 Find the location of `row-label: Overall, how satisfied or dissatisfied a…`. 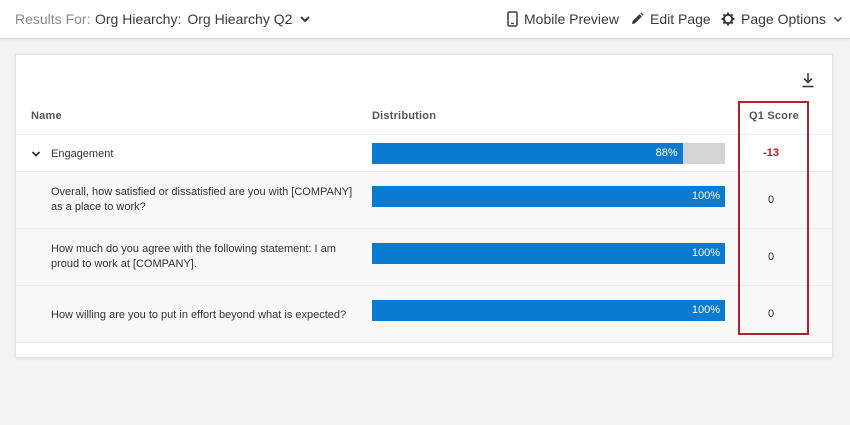

row-label: Overall, how satisfied or dissatisfied a… is located at coordinates (202, 199).